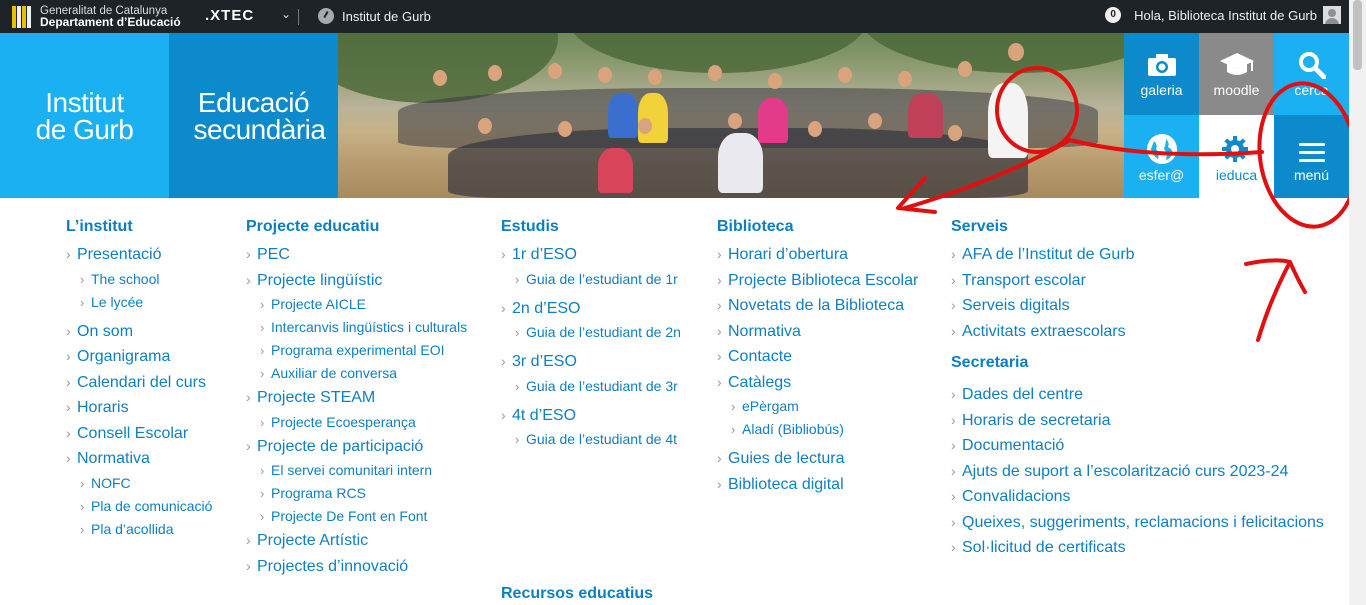 The height and width of the screenshot is (605, 1366). I want to click on menu-heading-secretaria: Secretaria, so click(1137, 365).